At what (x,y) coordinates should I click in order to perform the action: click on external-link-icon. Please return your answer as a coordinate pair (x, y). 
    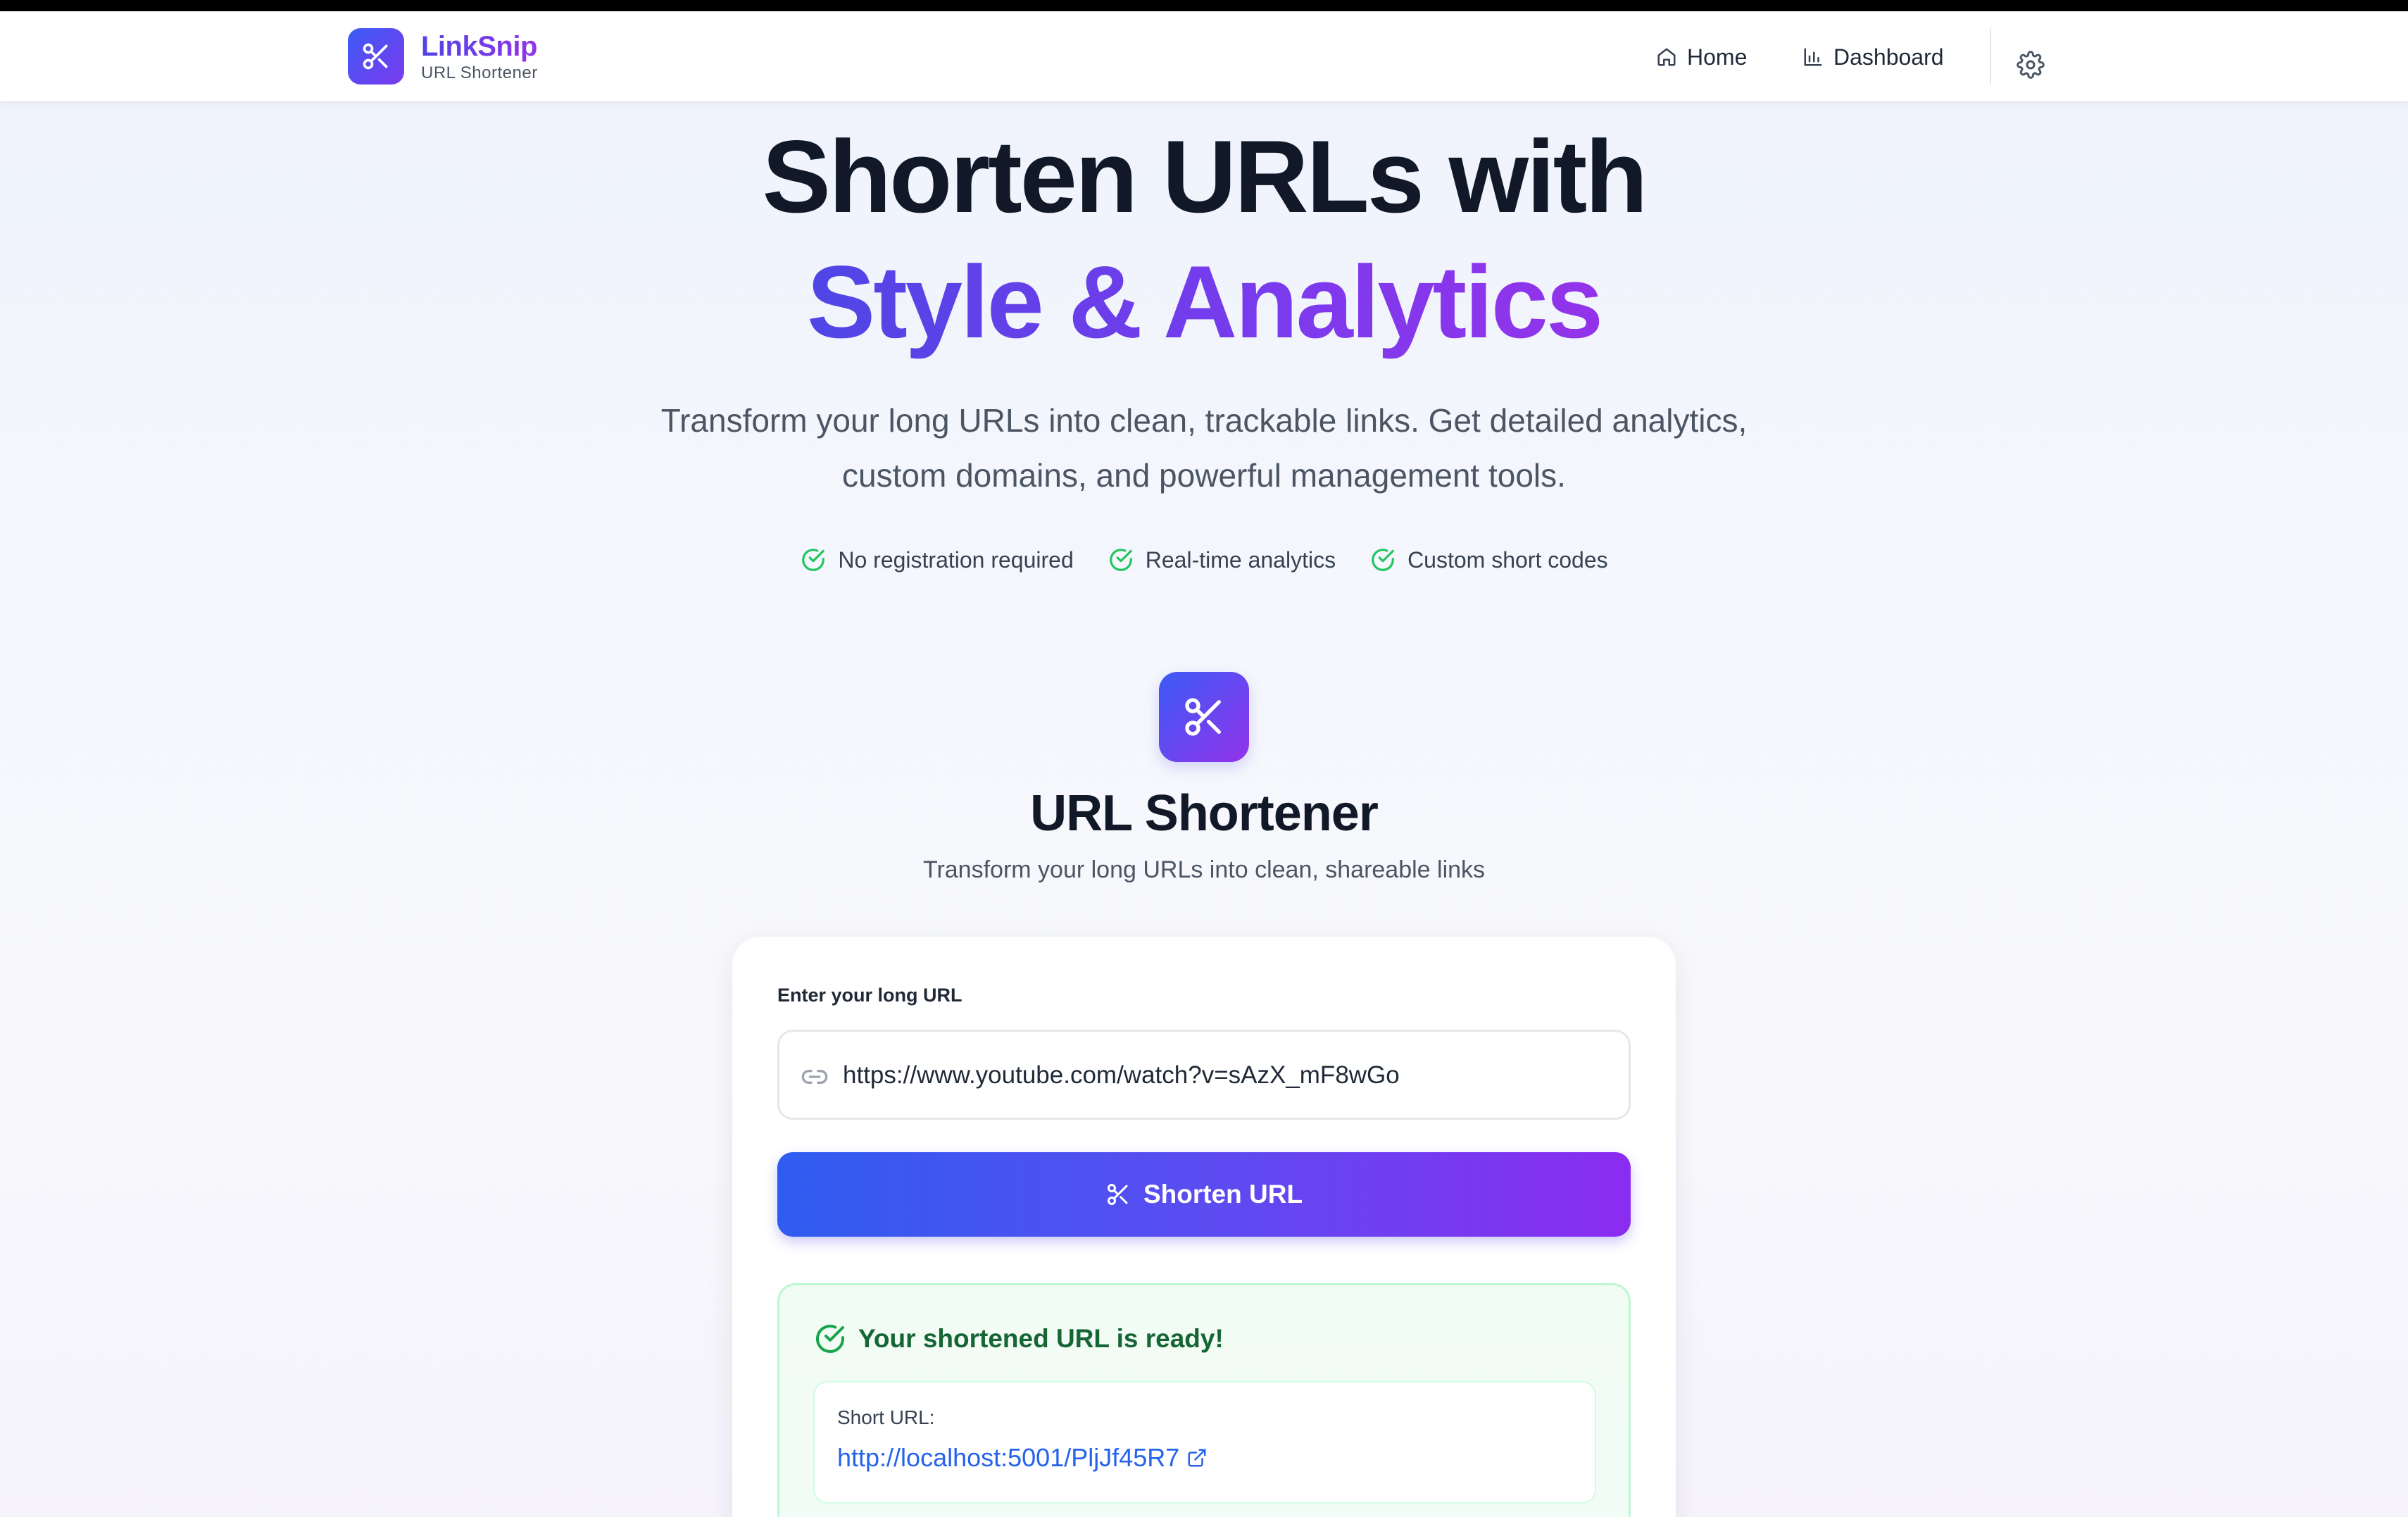
    Looking at the image, I should click on (1197, 1458).